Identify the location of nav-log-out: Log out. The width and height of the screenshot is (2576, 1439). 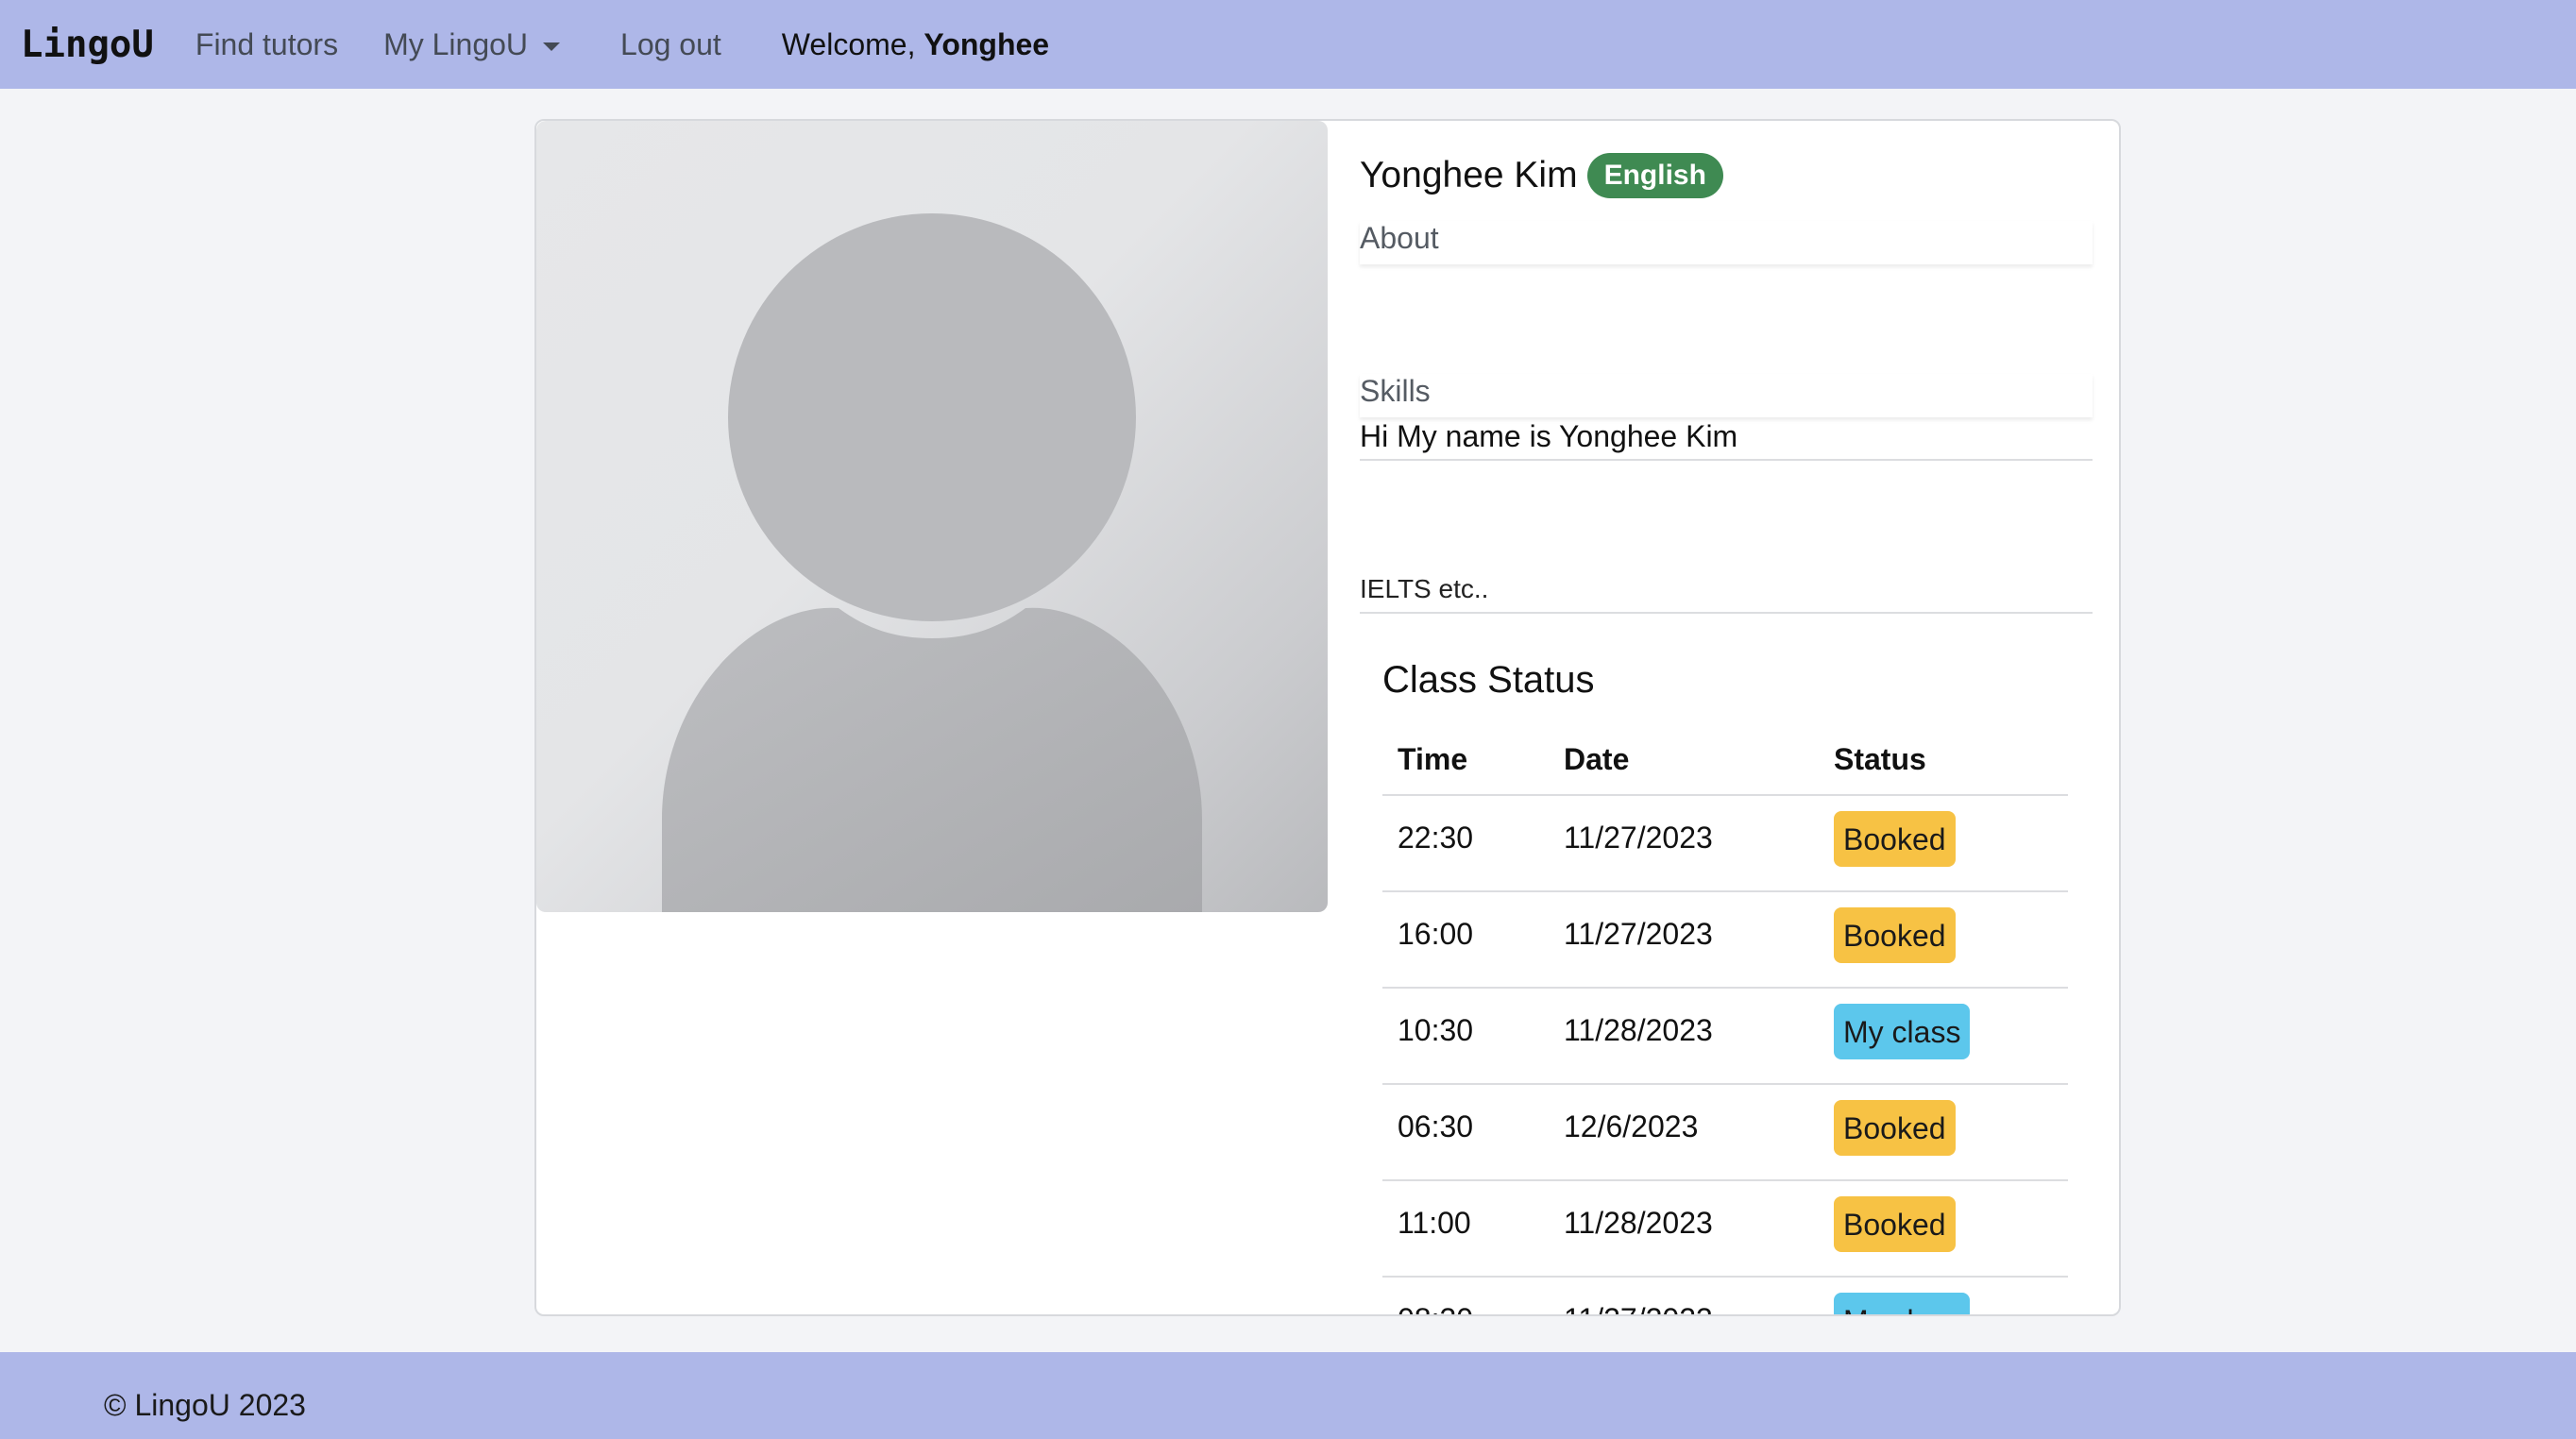
(670, 44).